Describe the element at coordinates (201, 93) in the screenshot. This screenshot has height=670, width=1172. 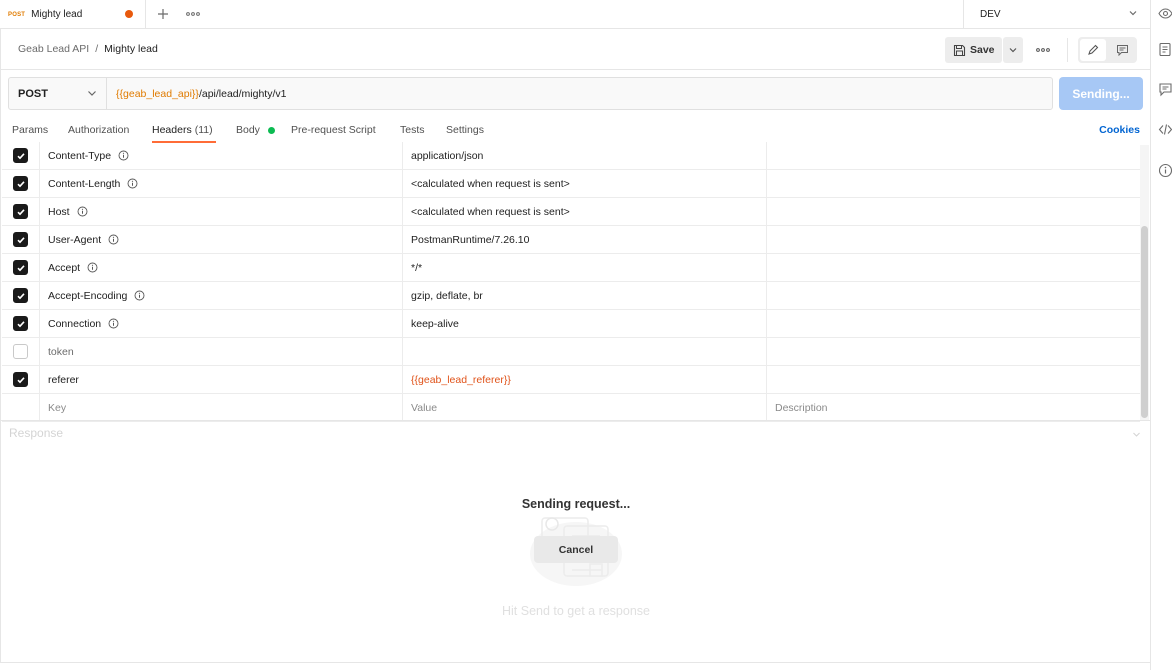
I see `url-input: {{geab_lead_api}}/api/lead/mighty/v1` at that location.